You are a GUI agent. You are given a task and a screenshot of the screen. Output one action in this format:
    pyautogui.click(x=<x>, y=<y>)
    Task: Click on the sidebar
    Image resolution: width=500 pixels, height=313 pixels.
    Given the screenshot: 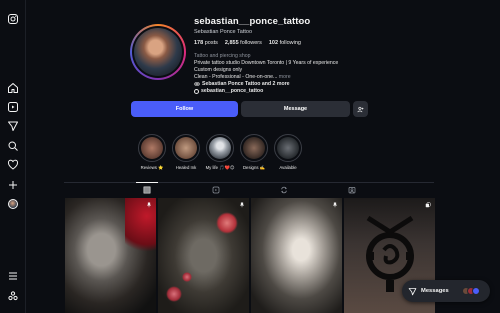 What is the action you would take?
    pyautogui.click(x=13, y=156)
    